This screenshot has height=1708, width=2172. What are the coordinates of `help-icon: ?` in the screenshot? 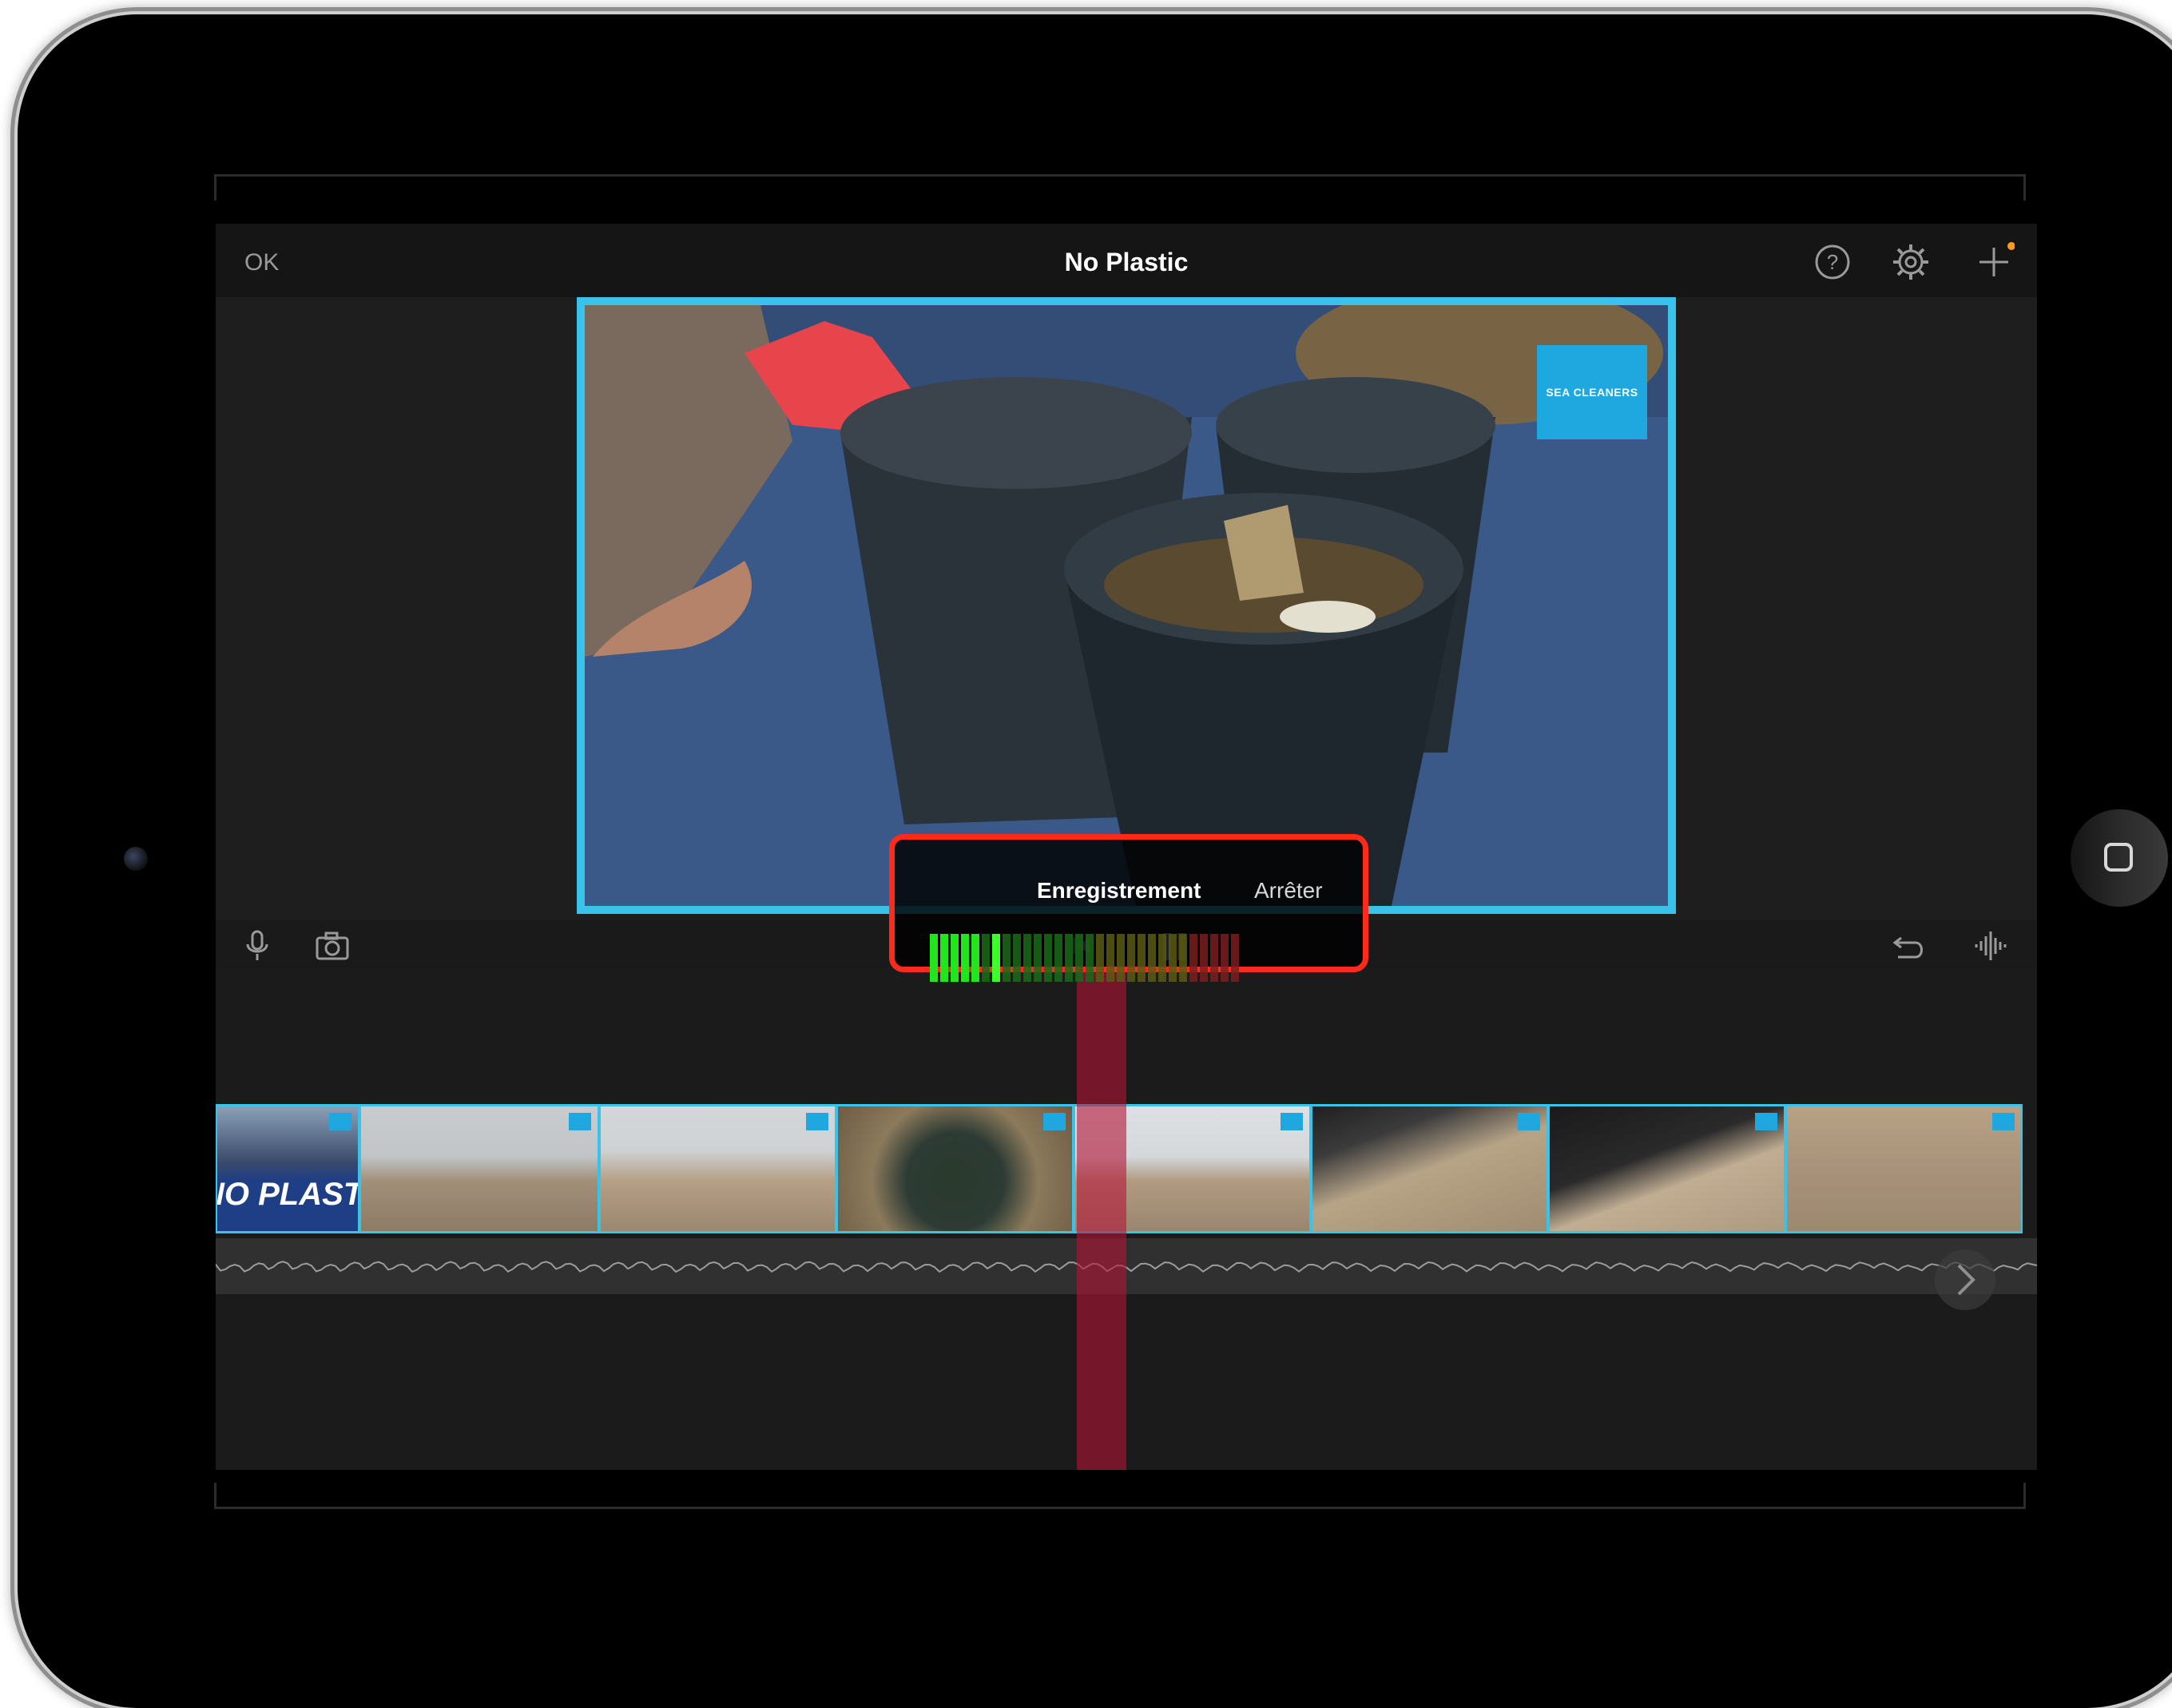 It's located at (1832, 262).